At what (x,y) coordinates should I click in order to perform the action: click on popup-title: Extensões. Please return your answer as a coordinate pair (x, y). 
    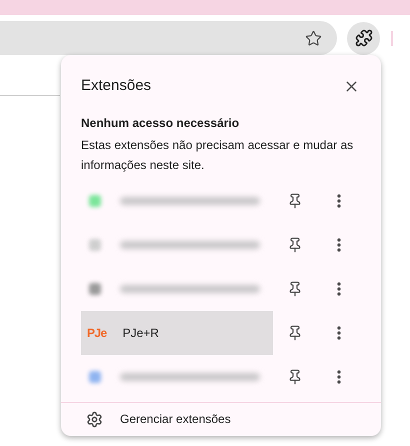
    Looking at the image, I should click on (116, 86).